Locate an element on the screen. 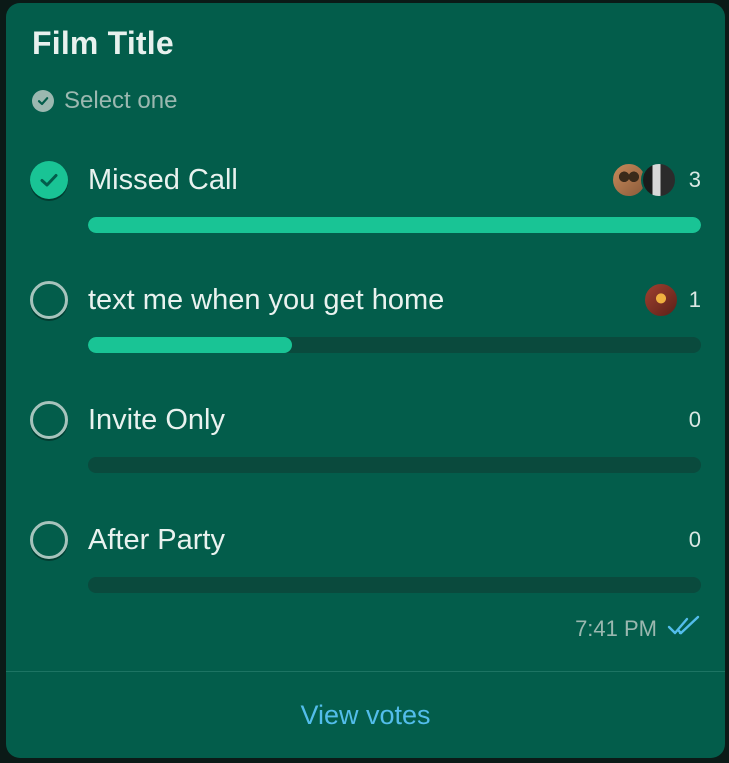  message-meta: 7:41 PM is located at coordinates (638, 629).